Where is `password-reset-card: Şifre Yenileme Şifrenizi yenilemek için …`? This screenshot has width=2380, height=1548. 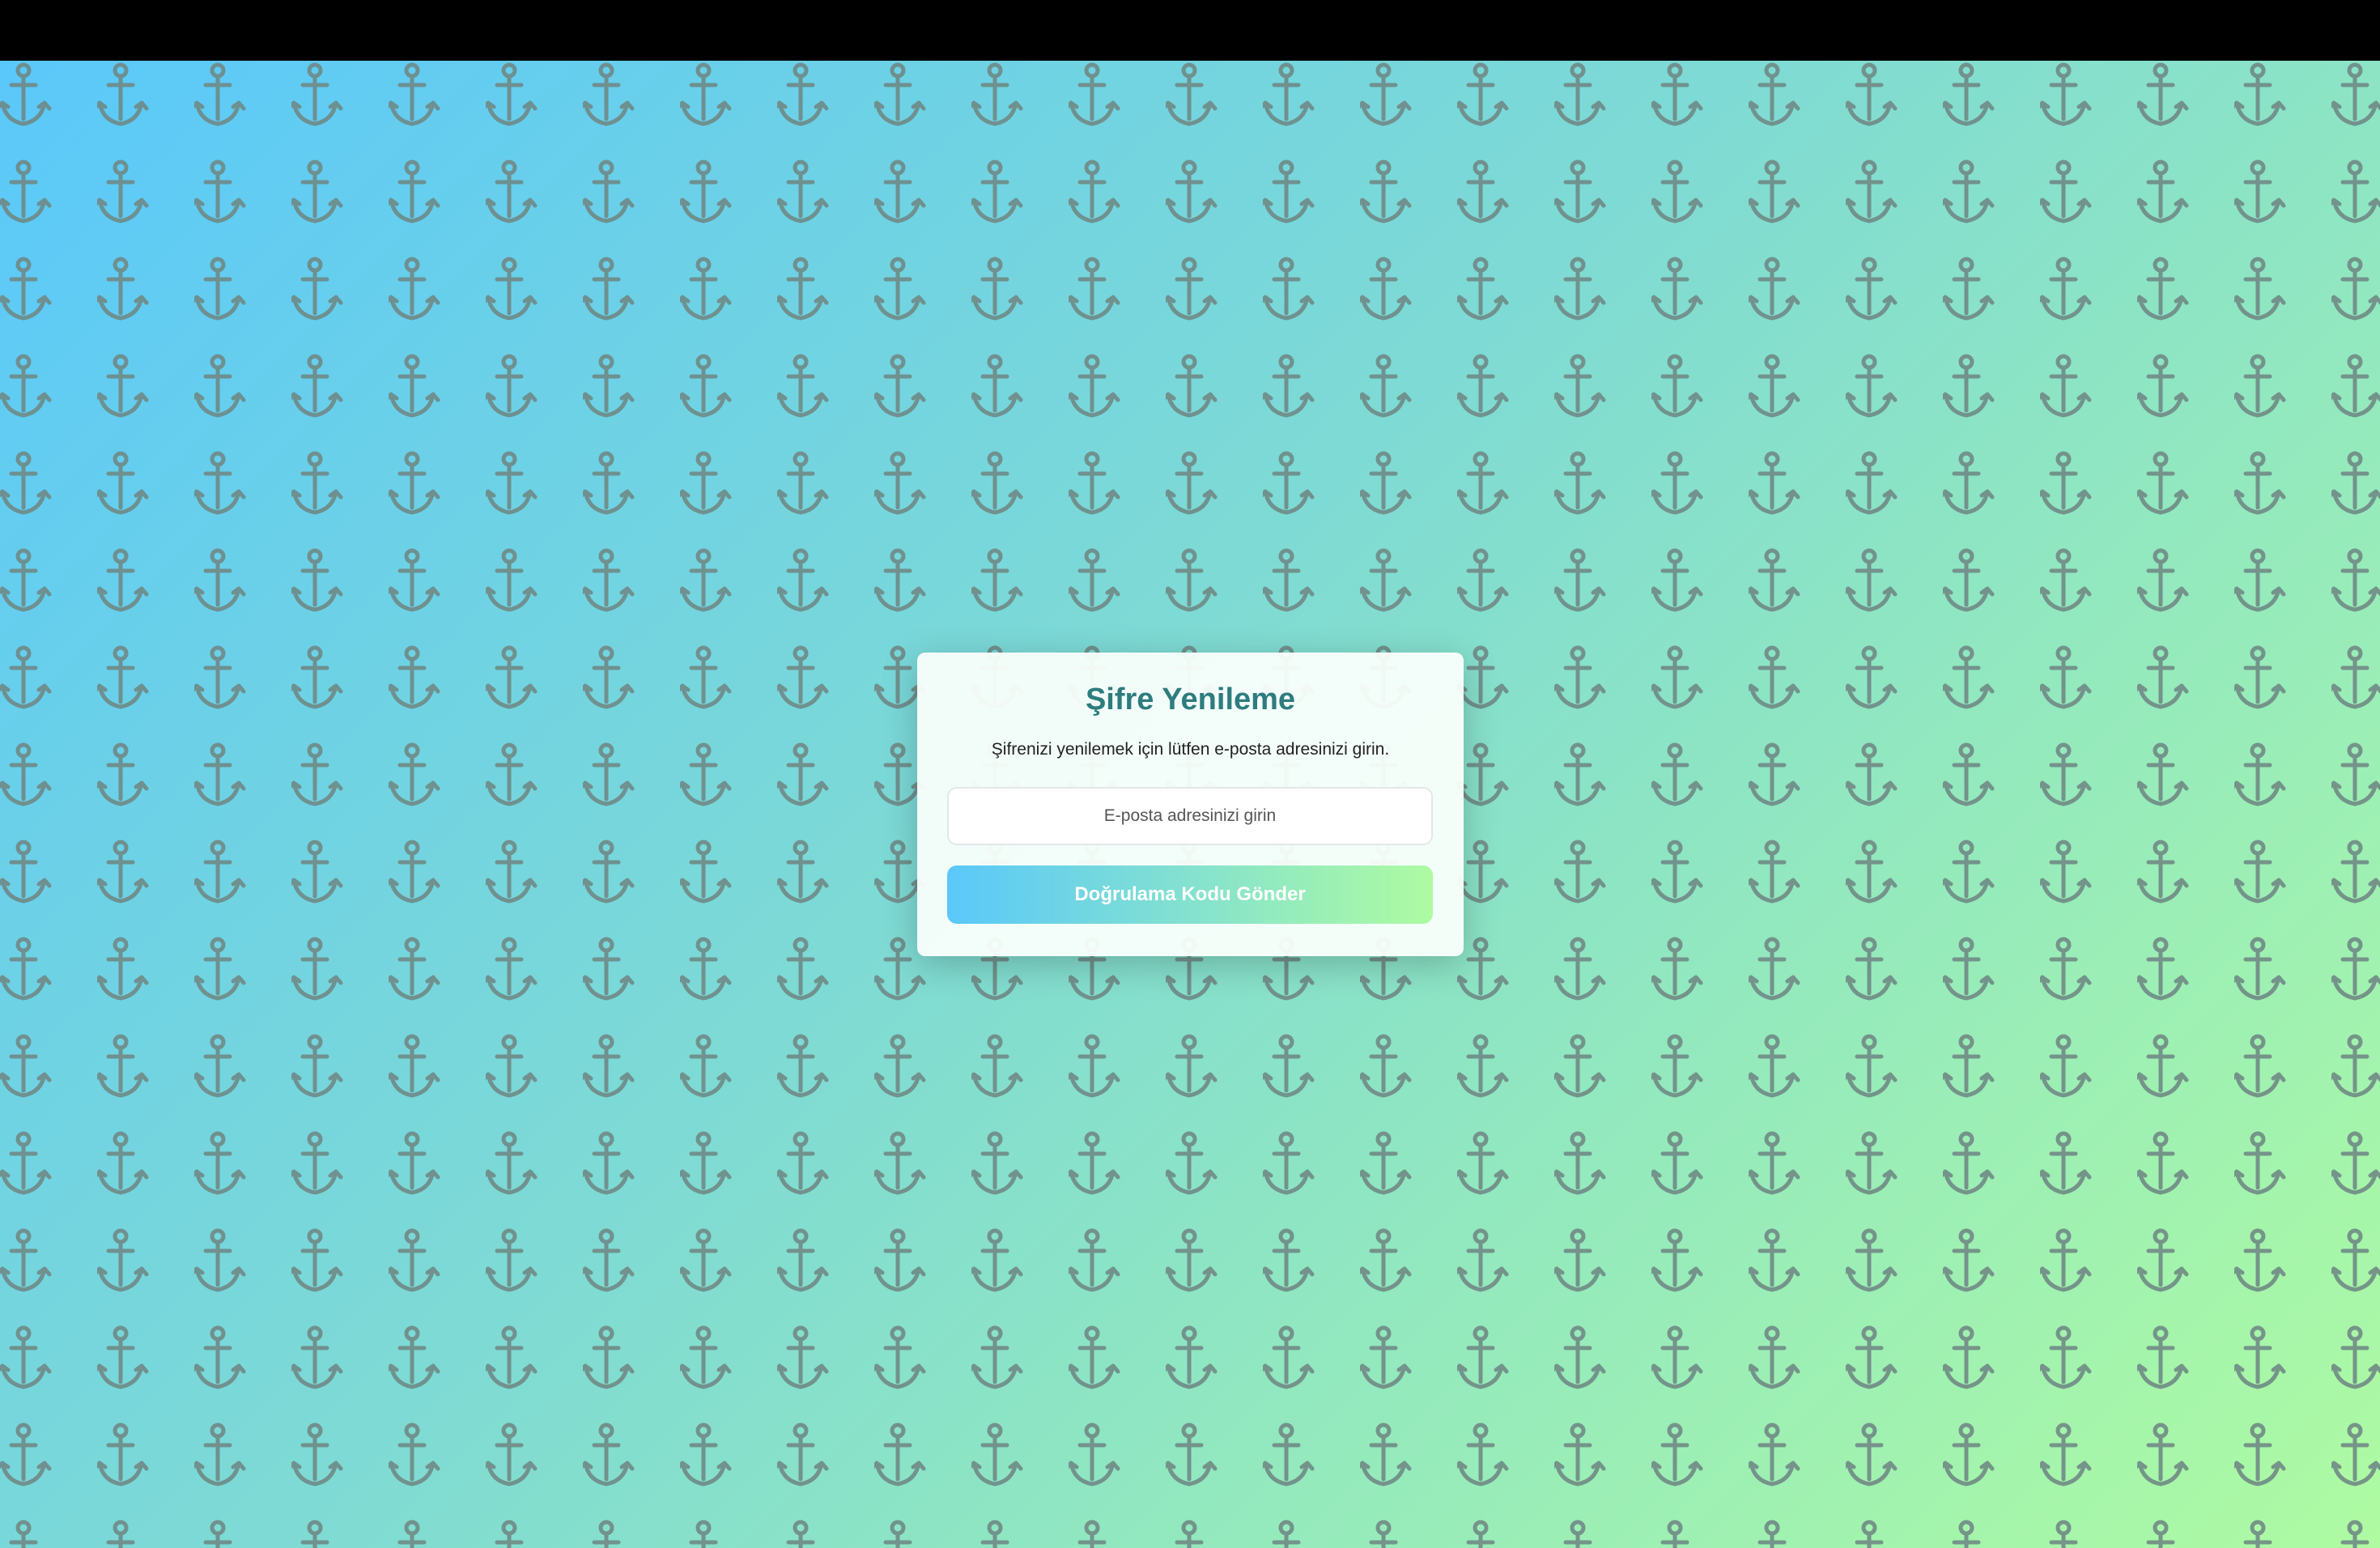 password-reset-card: Şifre Yenileme Şifrenizi yenilemek için … is located at coordinates (1190, 805).